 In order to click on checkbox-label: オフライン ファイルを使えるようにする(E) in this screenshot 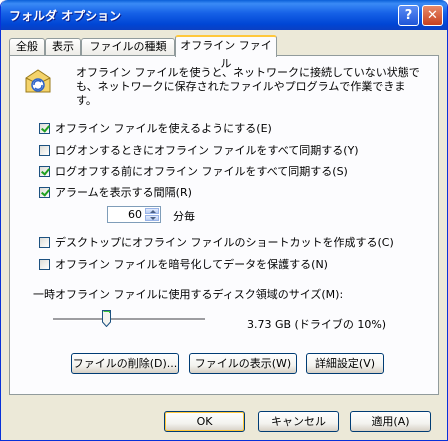, I will do `click(163, 128)`.